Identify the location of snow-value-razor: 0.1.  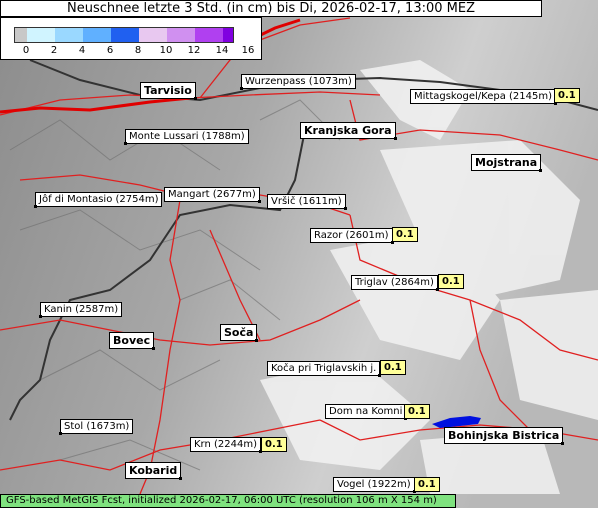
(405, 234).